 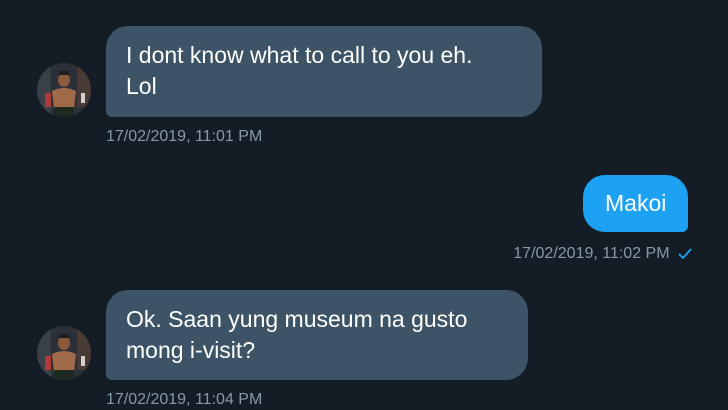 I want to click on read-check-icon, so click(x=685, y=253).